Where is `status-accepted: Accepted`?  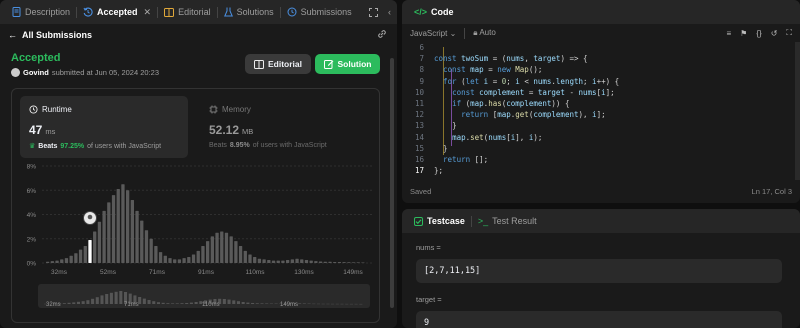 status-accepted: Accepted is located at coordinates (36, 58).